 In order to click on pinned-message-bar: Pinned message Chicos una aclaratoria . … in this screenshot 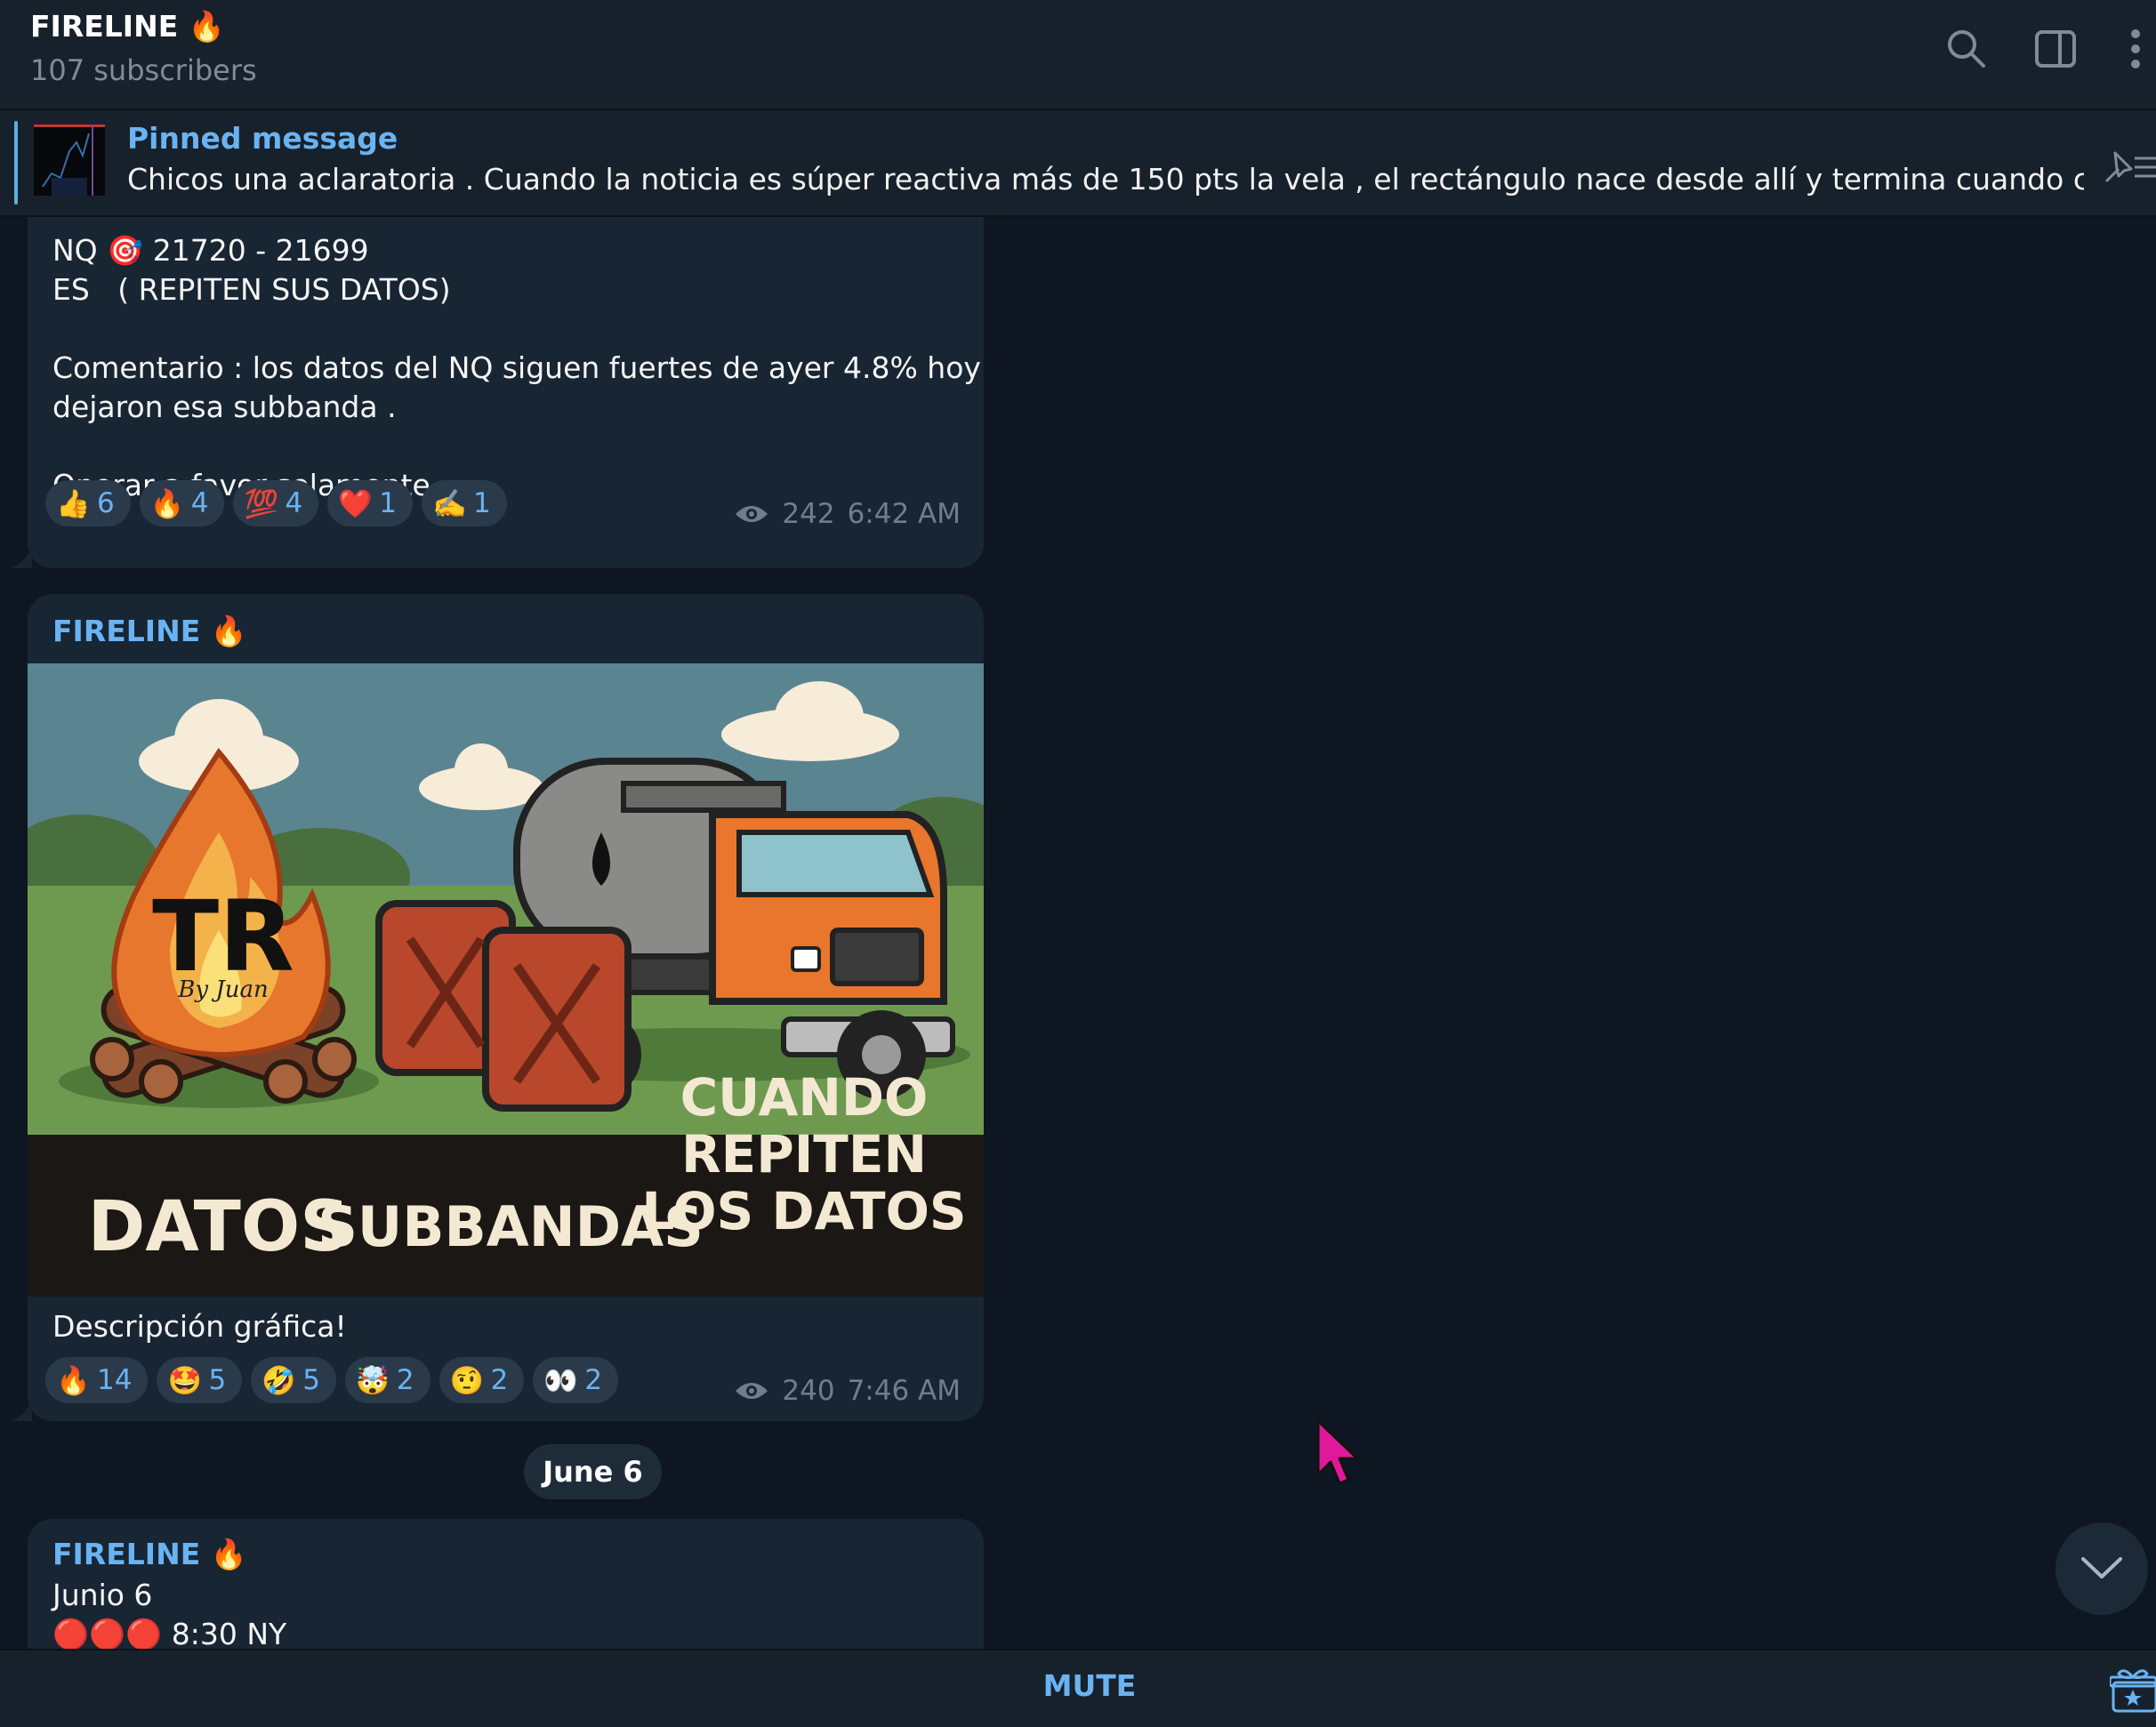, I will do `click(1078, 163)`.